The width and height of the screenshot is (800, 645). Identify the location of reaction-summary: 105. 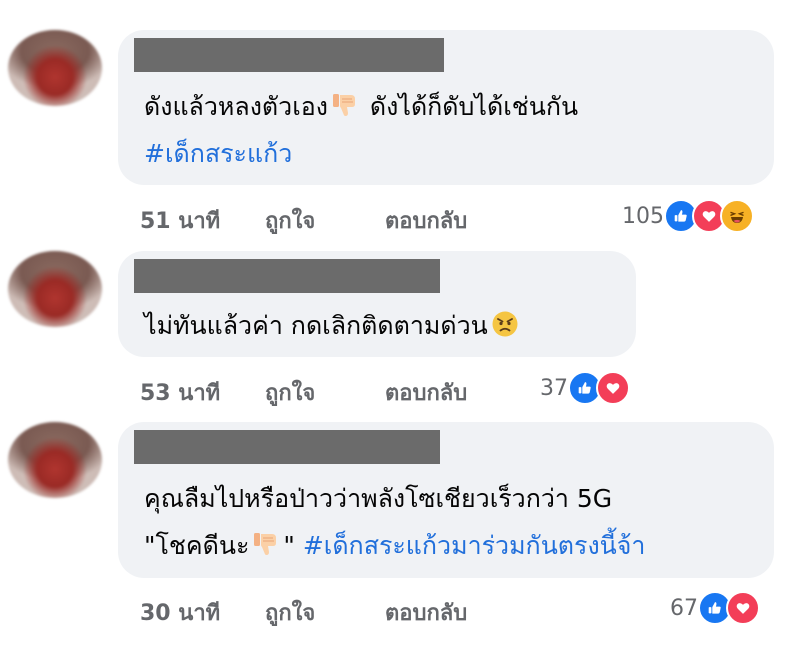
(688, 216).